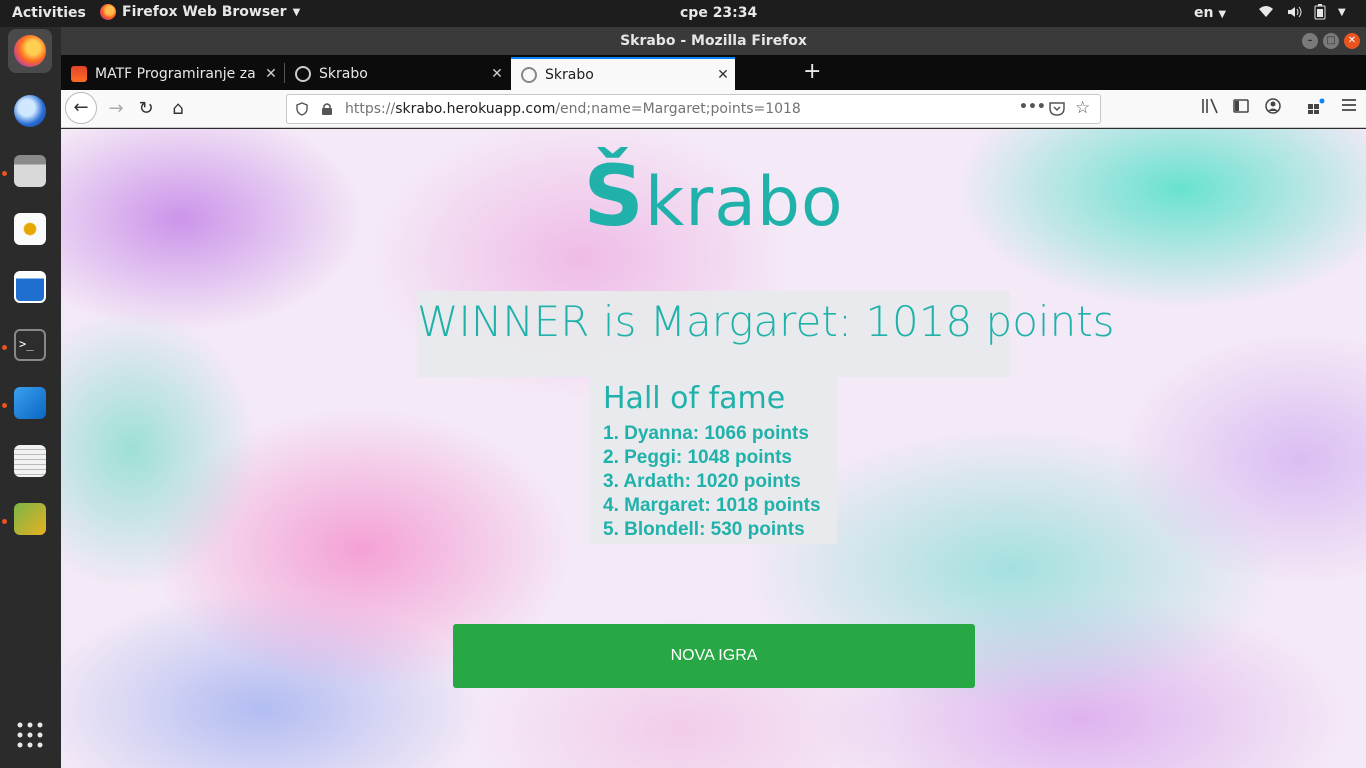  What do you see at coordinates (116, 109) in the screenshot?
I see `forward-button: →` at bounding box center [116, 109].